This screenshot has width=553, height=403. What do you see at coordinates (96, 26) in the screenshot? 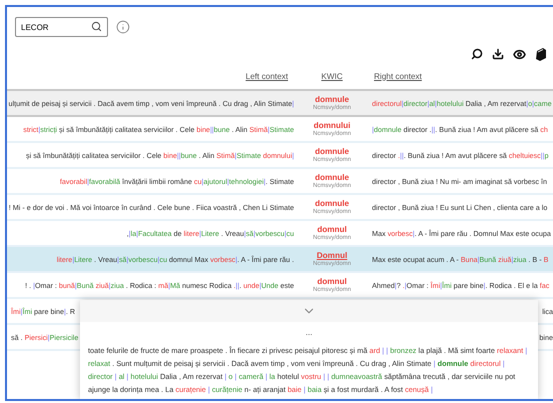
I see `search-icon` at bounding box center [96, 26].